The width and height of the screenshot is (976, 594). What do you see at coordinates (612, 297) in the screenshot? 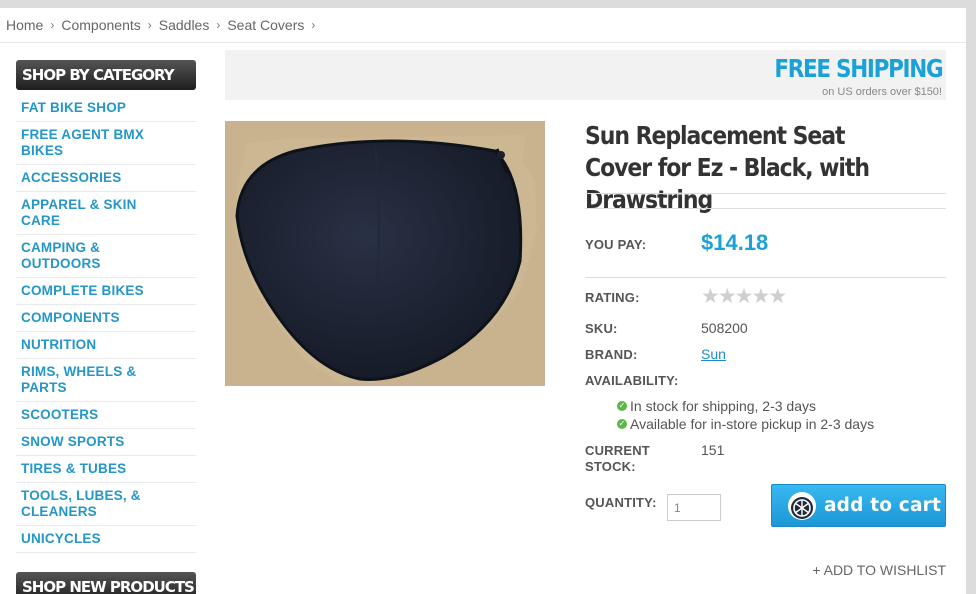
I see `rating-label: Rating:` at bounding box center [612, 297].